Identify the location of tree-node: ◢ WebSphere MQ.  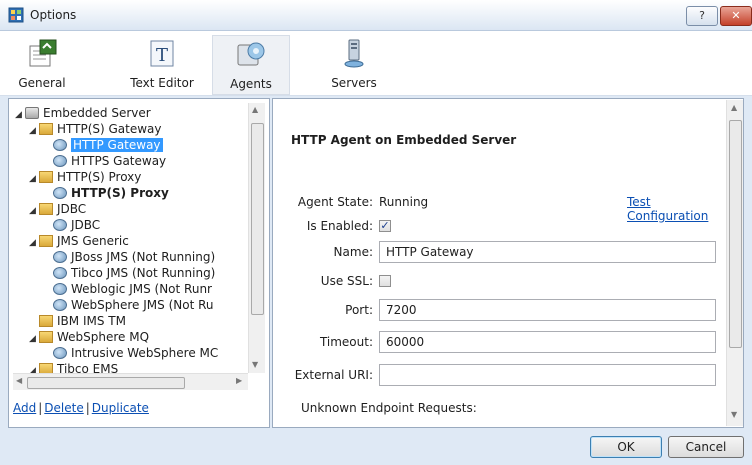
(89, 337).